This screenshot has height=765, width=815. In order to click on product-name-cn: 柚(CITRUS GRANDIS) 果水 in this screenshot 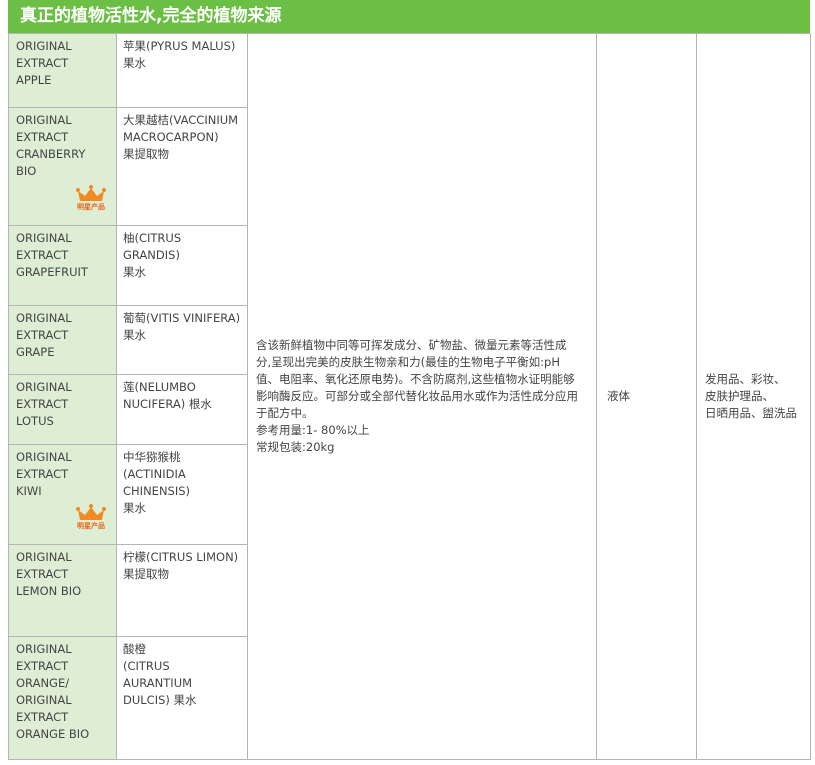, I will do `click(182, 265)`.